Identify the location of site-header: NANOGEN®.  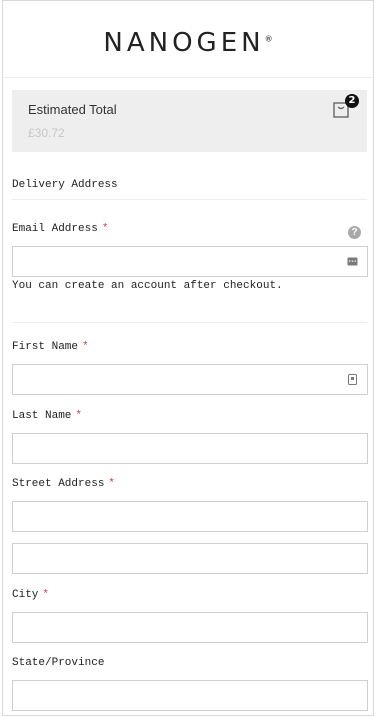
(188, 39).